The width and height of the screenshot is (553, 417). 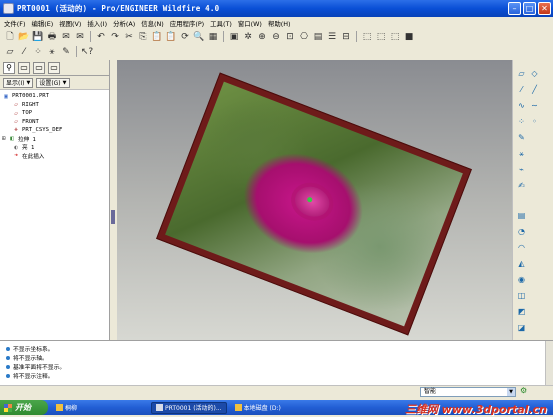 I want to click on menu-view: 视图(V), so click(x=70, y=23).